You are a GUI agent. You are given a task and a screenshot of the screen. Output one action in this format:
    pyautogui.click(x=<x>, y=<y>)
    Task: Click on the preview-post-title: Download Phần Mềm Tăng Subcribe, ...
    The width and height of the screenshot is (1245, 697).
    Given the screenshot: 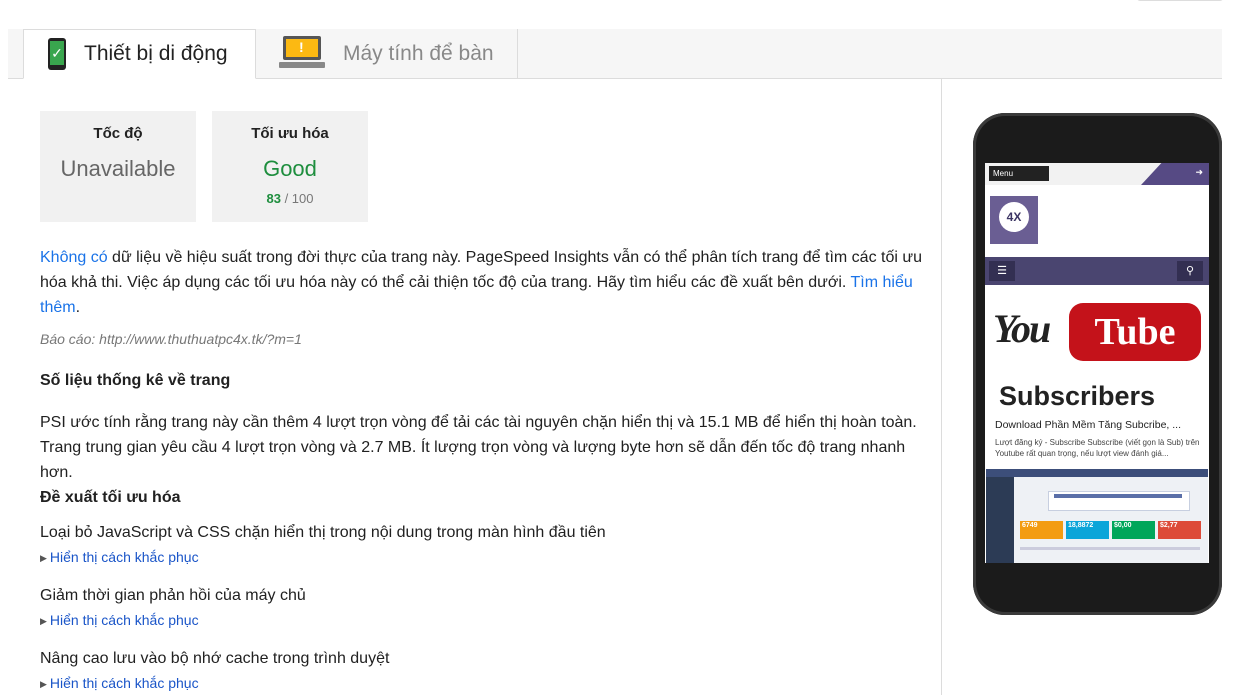 What is the action you would take?
    pyautogui.click(x=1088, y=425)
    